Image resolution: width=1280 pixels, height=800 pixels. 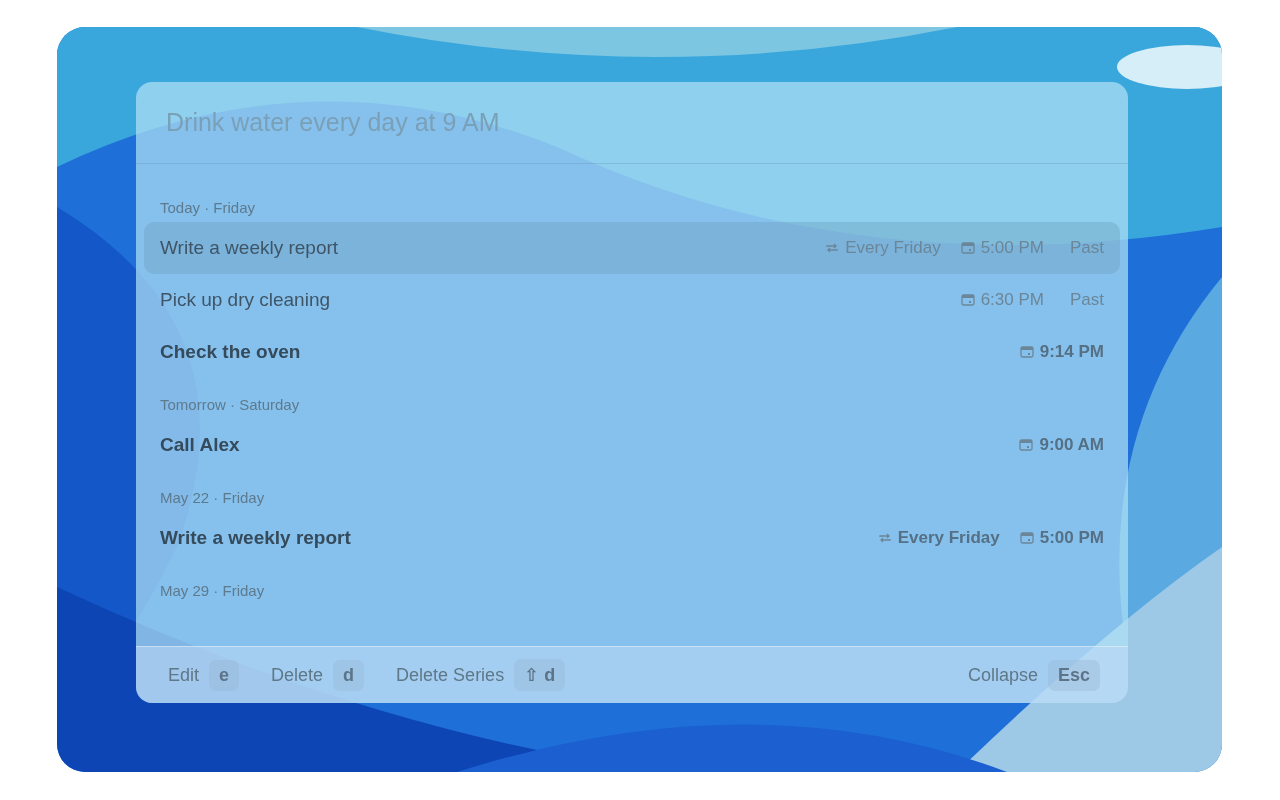 What do you see at coordinates (632, 352) in the screenshot?
I see `reminder-row: Check the oven 9:14 PM` at bounding box center [632, 352].